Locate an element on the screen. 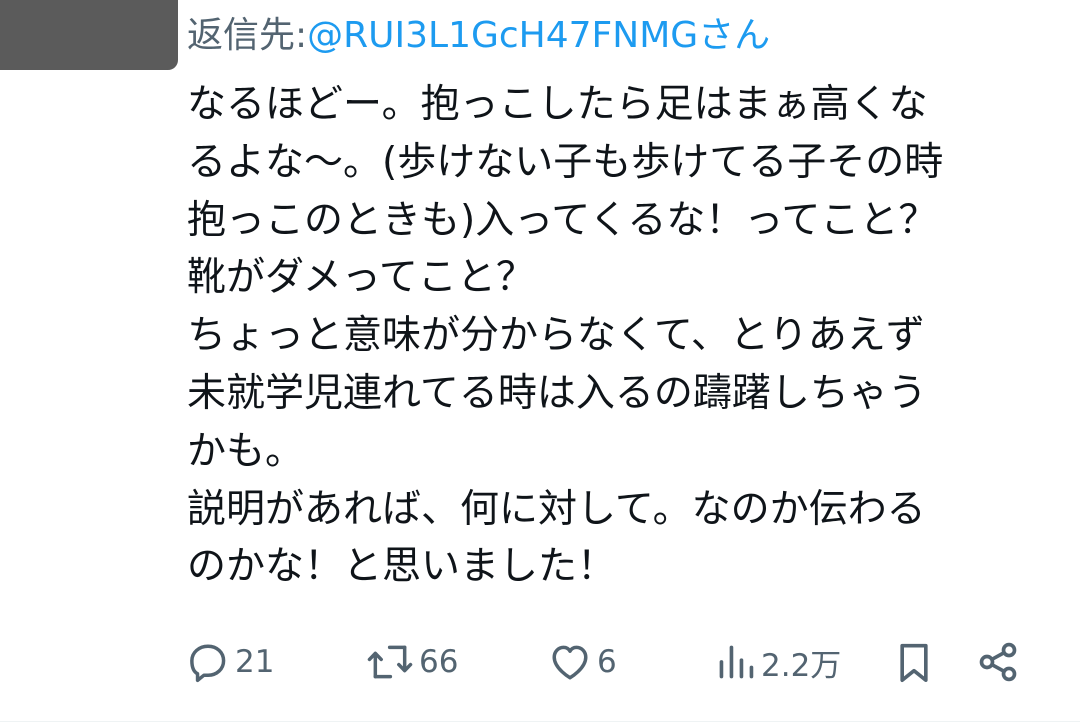 The height and width of the screenshot is (722, 1080). bookmark-button is located at coordinates (914, 662).